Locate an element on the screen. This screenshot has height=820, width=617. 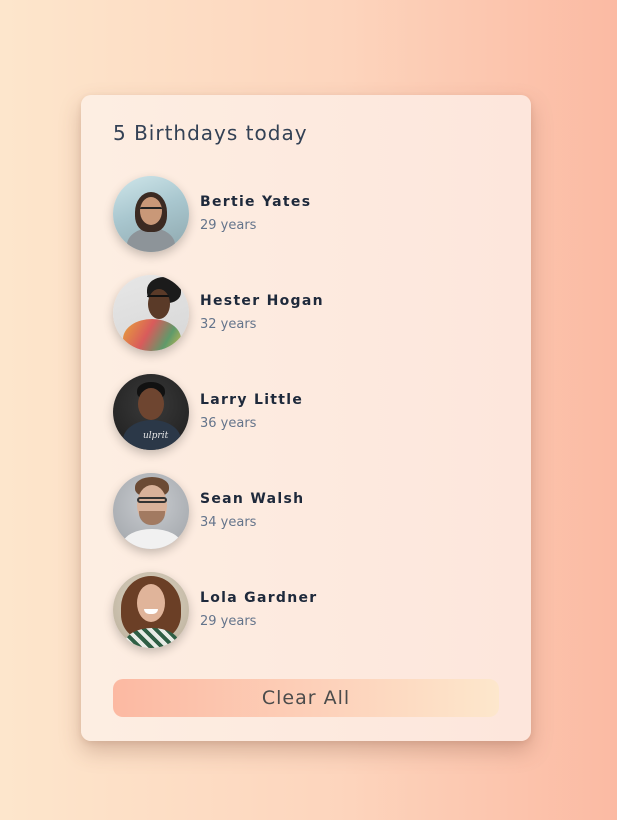
list-item: ulprit Larry Little 36 years is located at coordinates (303, 412).